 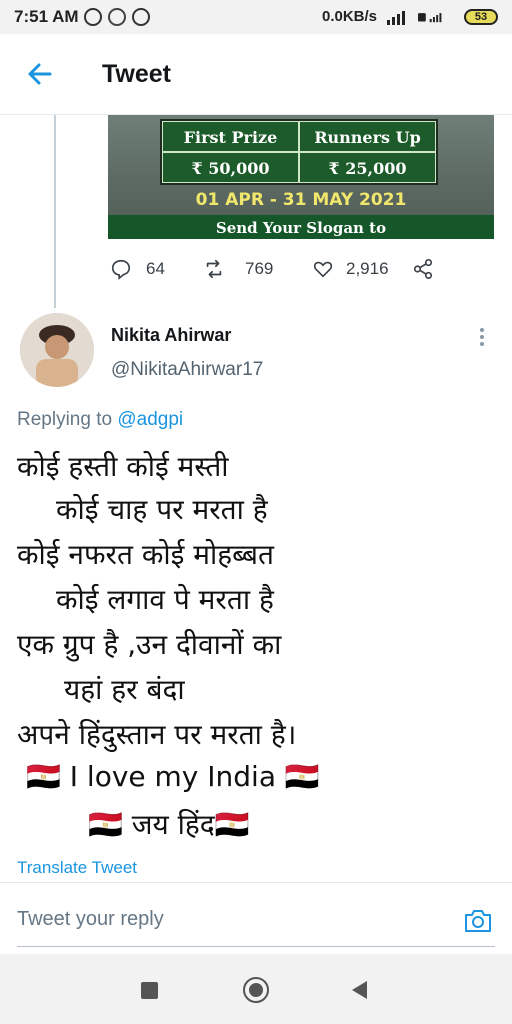 I want to click on like-count: 2,916, so click(x=367, y=268).